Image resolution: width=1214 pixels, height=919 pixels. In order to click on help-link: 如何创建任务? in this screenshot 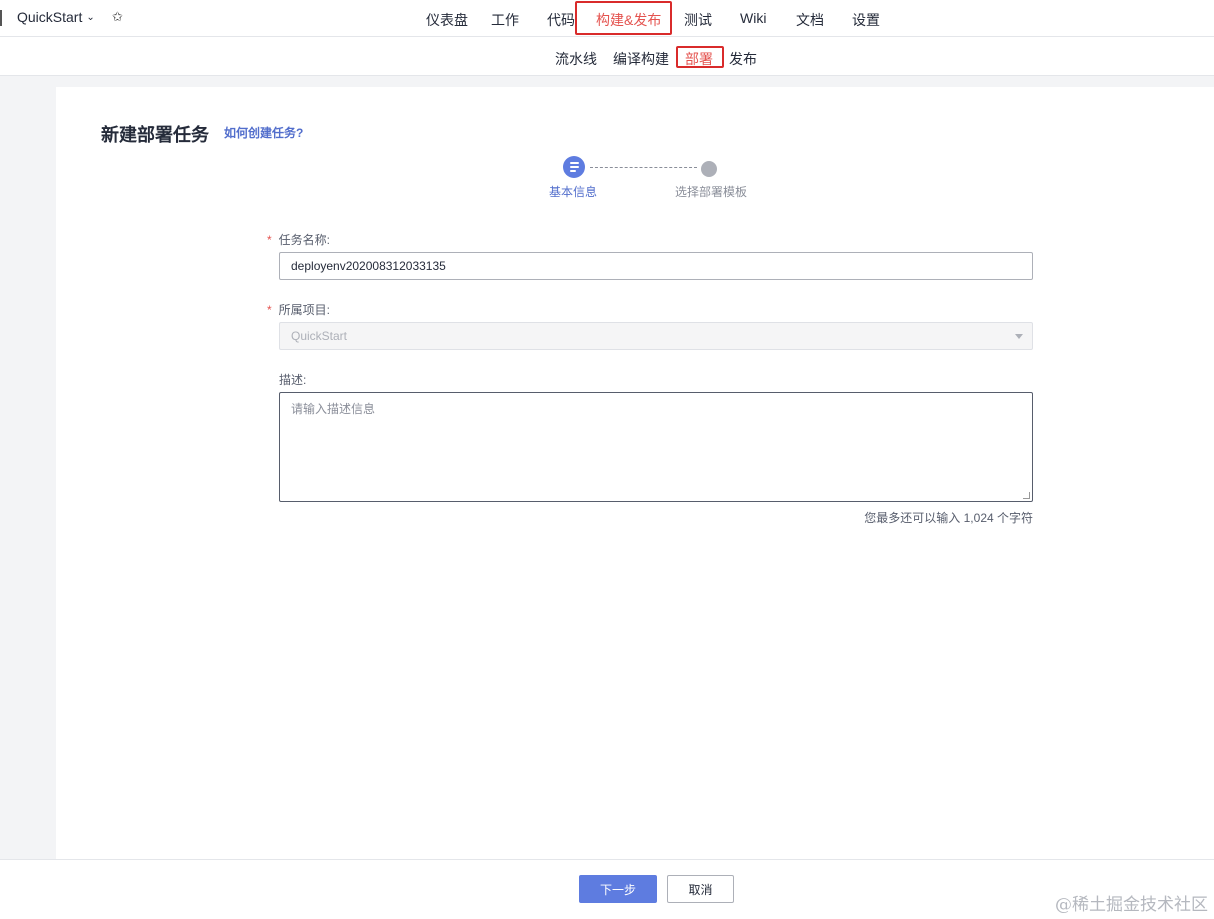, I will do `click(263, 132)`.